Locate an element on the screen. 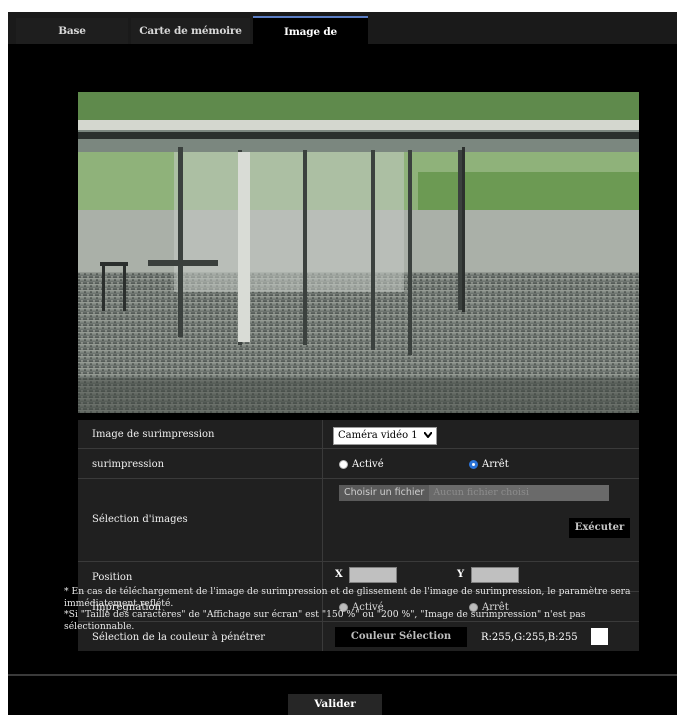 Image resolution: width=685 pixels, height=715 pixels. x-input is located at coordinates (373, 575).